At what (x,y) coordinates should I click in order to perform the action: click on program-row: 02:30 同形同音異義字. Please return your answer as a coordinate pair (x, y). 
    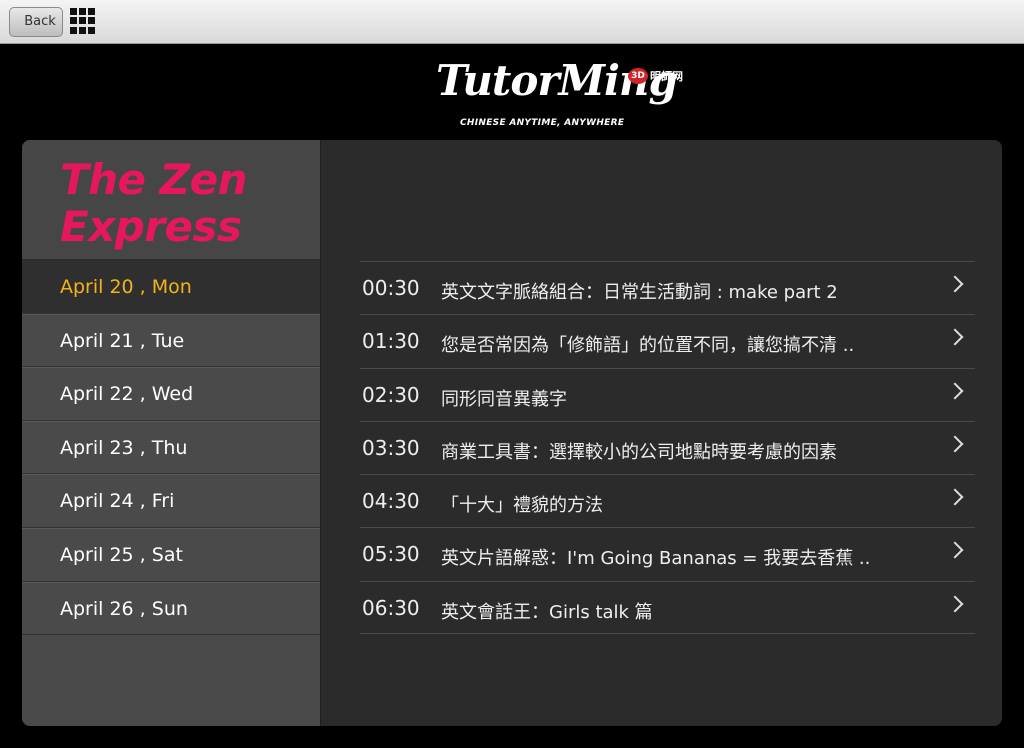
    Looking at the image, I should click on (667, 394).